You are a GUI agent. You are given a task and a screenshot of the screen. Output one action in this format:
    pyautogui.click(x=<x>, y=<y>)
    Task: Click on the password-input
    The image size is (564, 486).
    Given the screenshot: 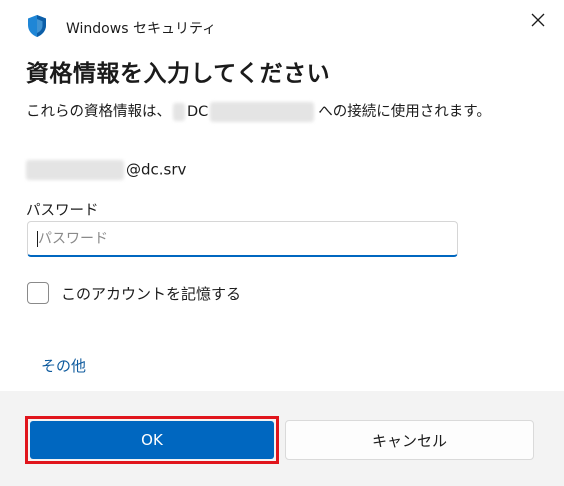 What is the action you would take?
    pyautogui.click(x=242, y=238)
    